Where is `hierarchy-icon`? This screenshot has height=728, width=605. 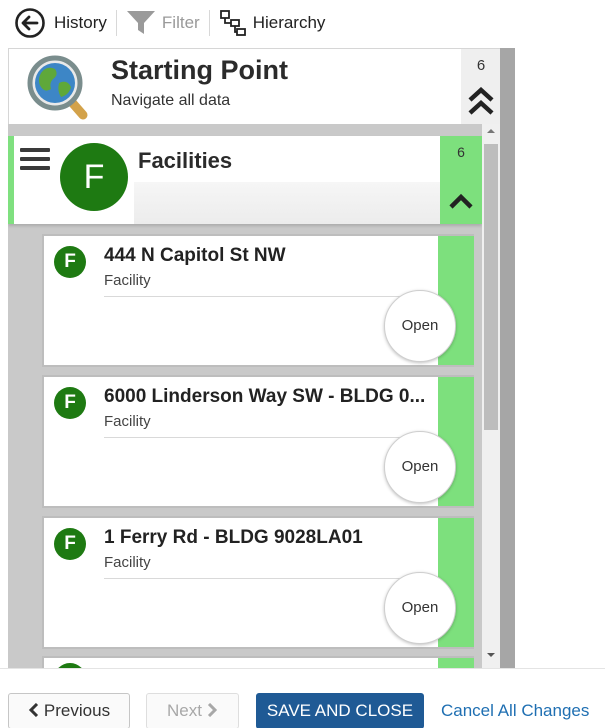
hierarchy-icon is located at coordinates (232, 23).